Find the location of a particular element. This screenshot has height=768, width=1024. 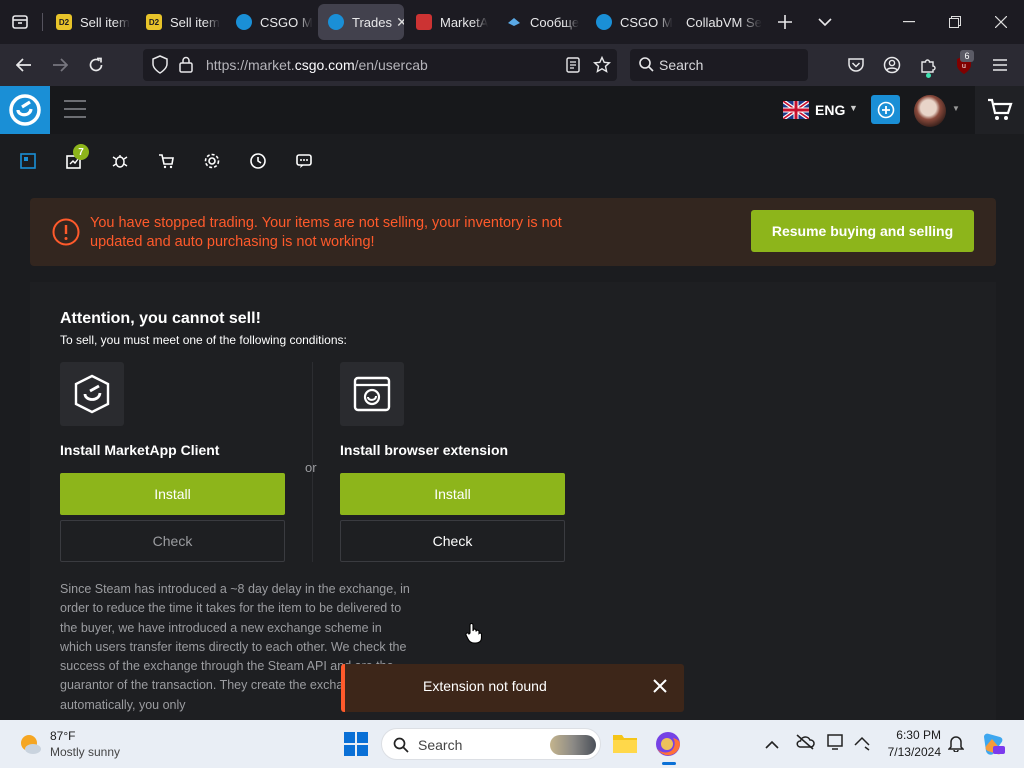

extension-badge: 6 is located at coordinates (967, 56).